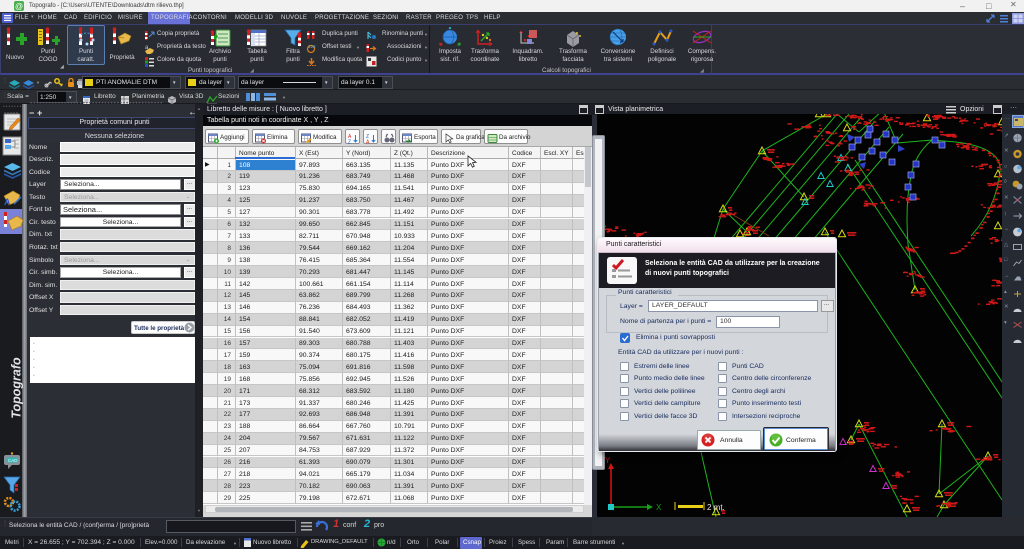 The width and height of the screenshot is (1024, 549). I want to click on svg-text: CAD, so click(13, 460).